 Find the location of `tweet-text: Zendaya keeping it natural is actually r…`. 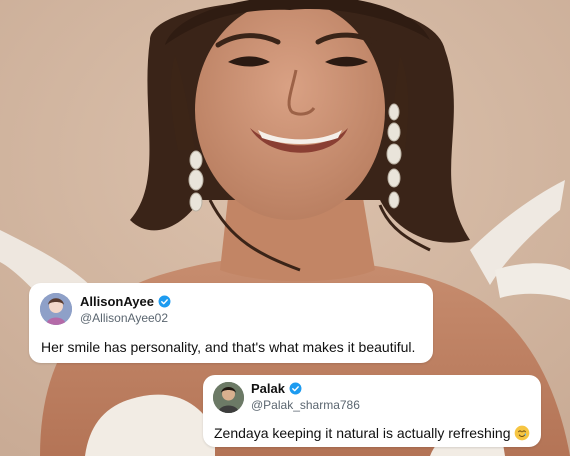

tweet-text: Zendaya keeping it natural is actually r… is located at coordinates (362, 433).